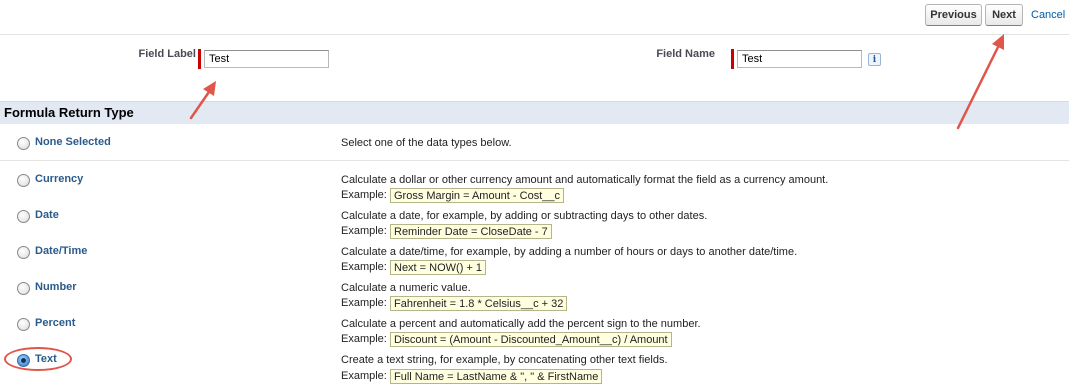 The height and width of the screenshot is (389, 1069). Describe the element at coordinates (685, 54) in the screenshot. I see `field-name-label: Field Name` at that location.